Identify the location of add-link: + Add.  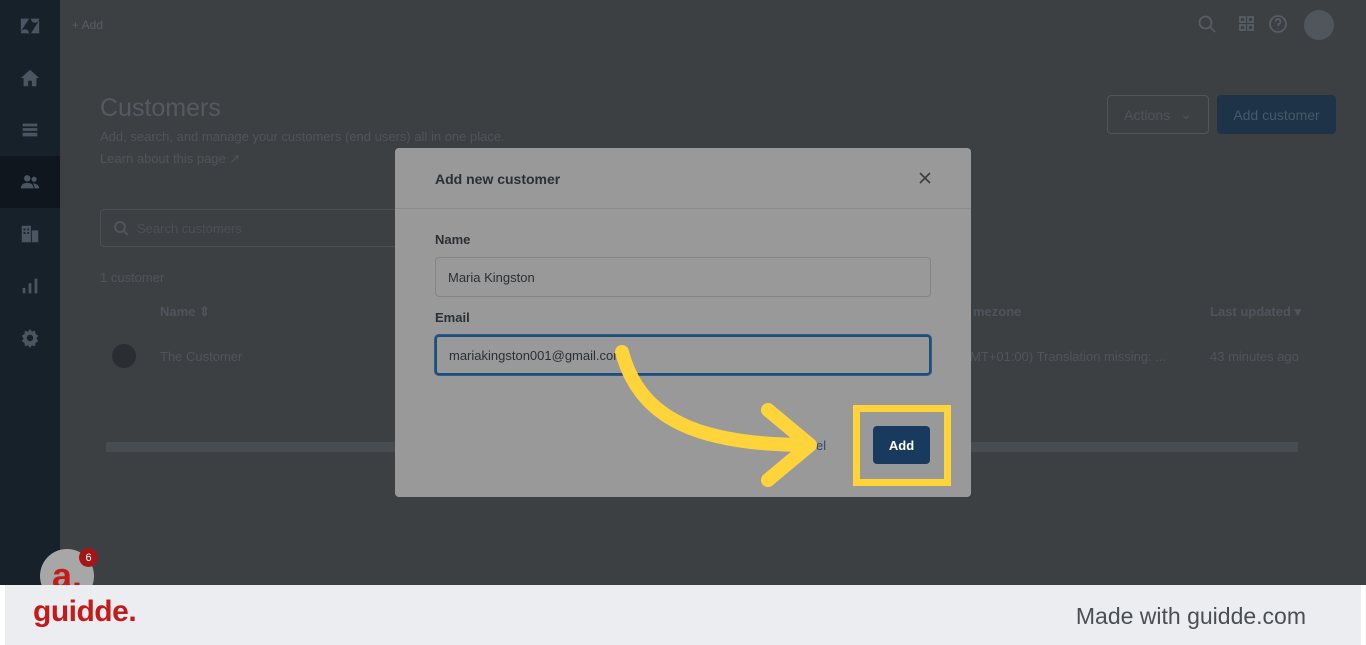
(87, 25).